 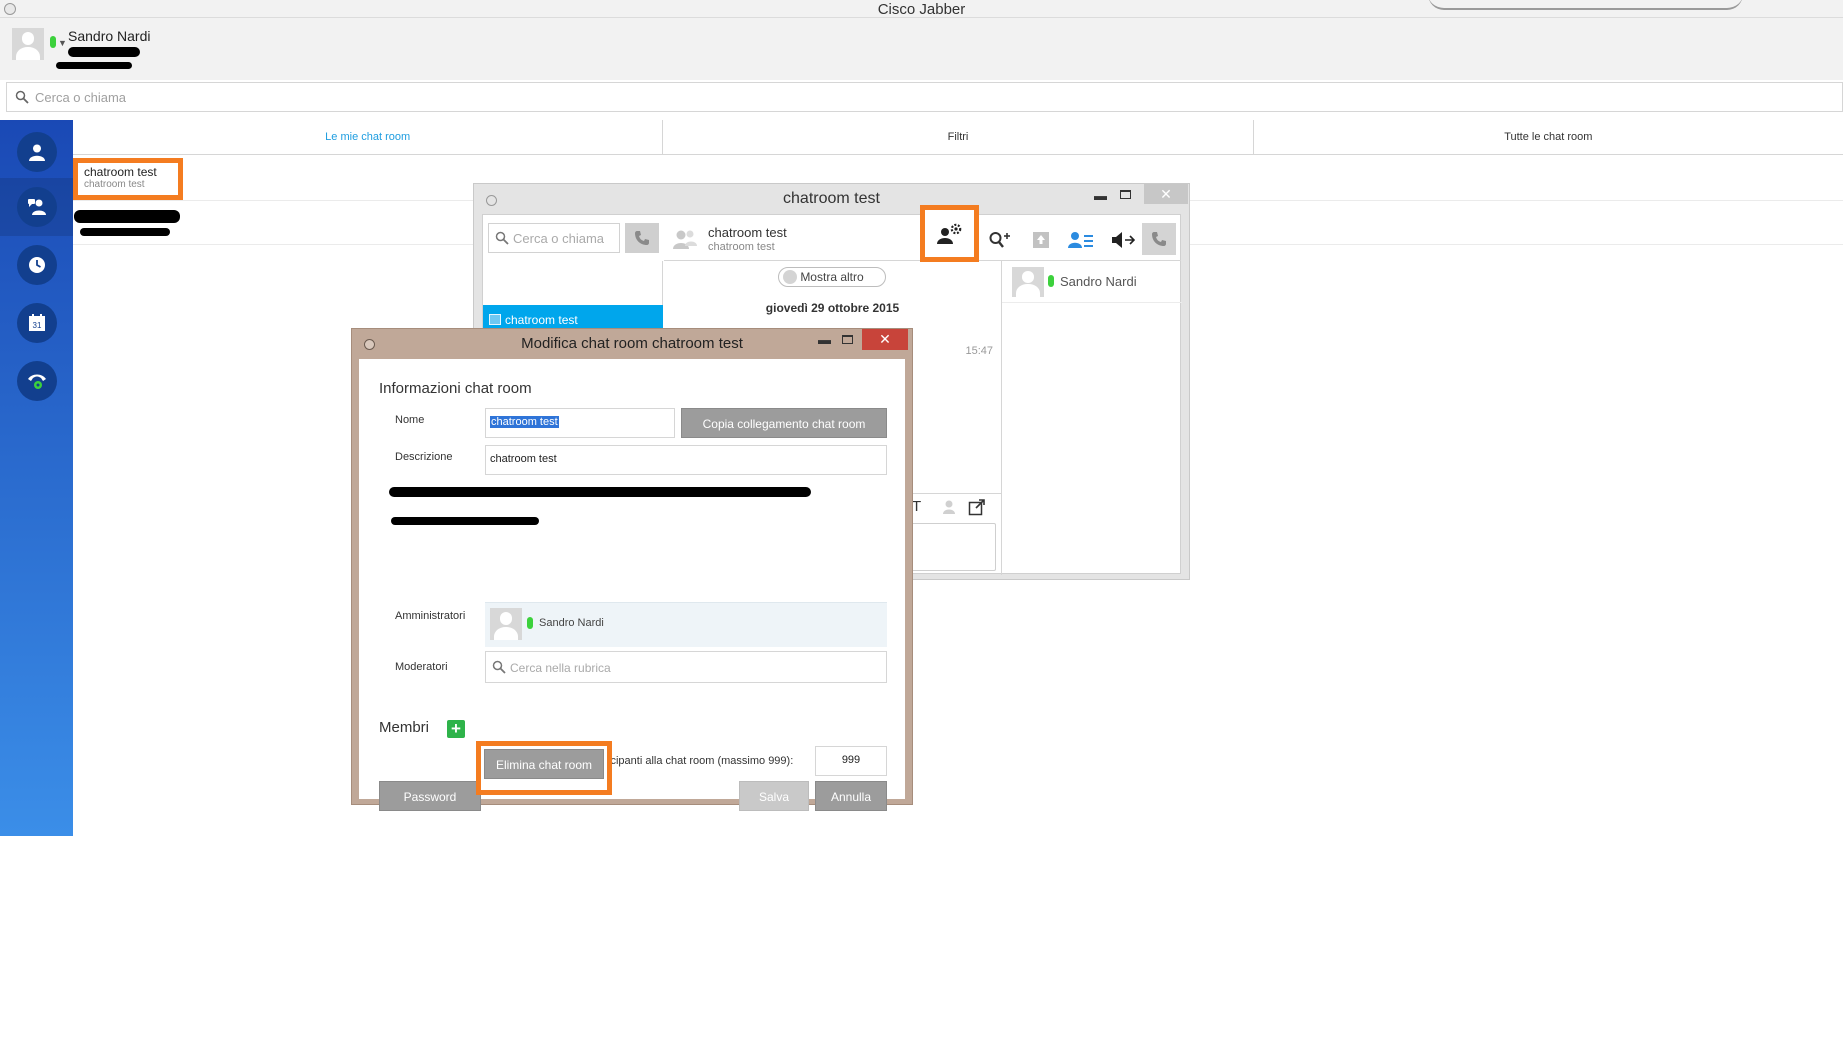 I want to click on add-member-button: +, so click(x=456, y=729).